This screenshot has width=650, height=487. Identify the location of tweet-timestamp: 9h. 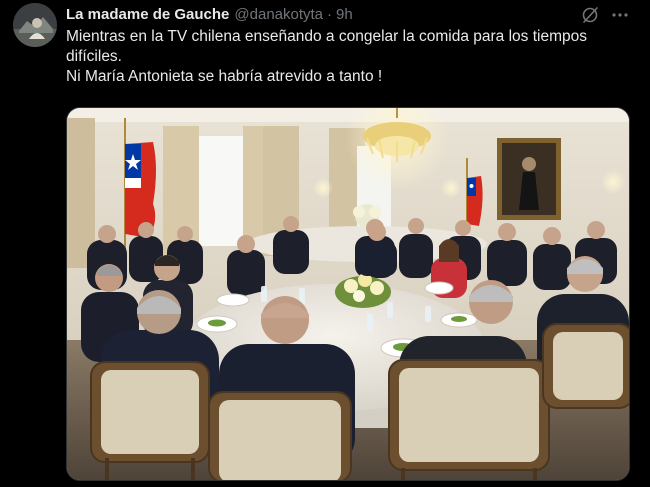
(344, 14).